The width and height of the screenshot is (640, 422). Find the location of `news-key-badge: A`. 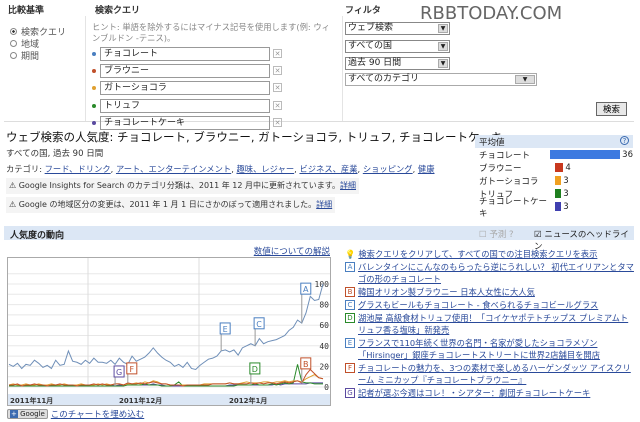

news-key-badge: A is located at coordinates (350, 267).